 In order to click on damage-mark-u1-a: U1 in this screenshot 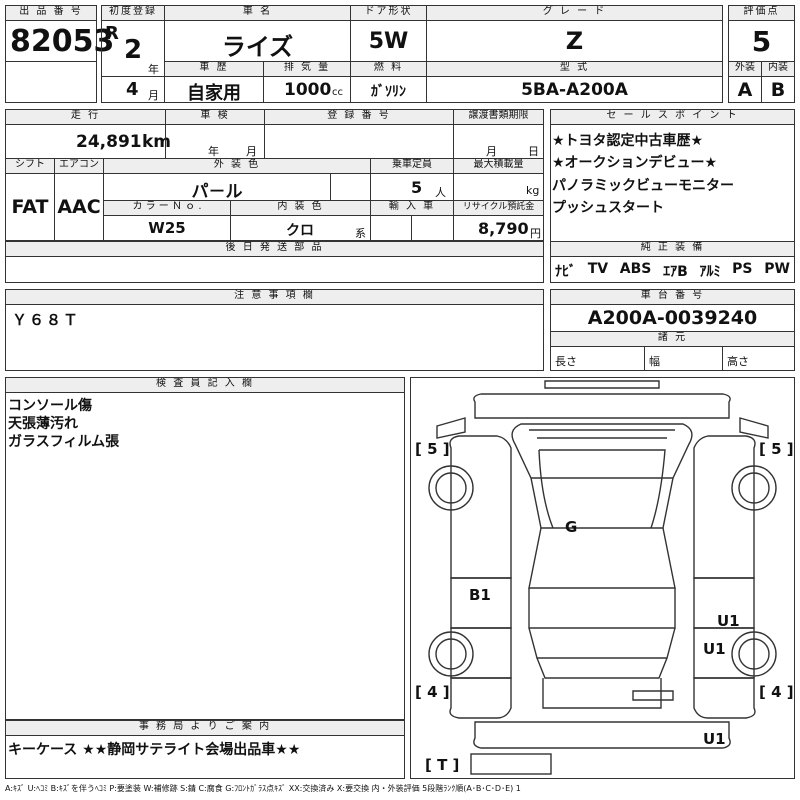, I will do `click(728, 621)`.